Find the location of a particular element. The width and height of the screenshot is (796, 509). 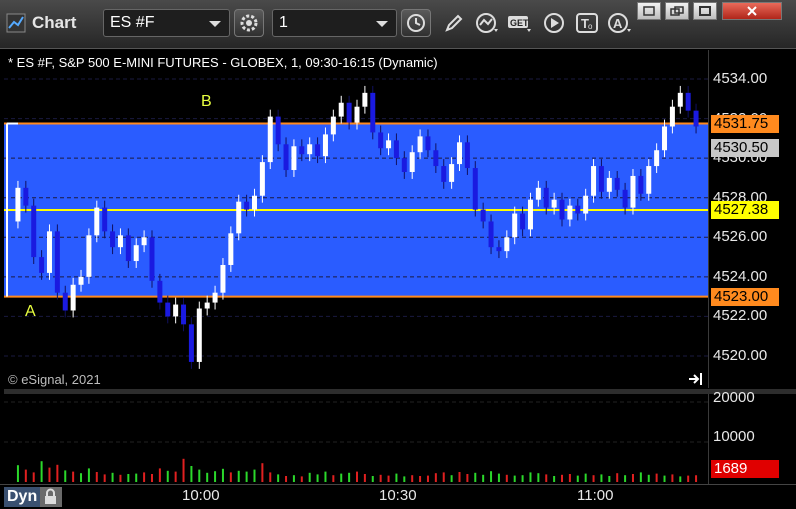

window-title: Chart is located at coordinates (54, 22).